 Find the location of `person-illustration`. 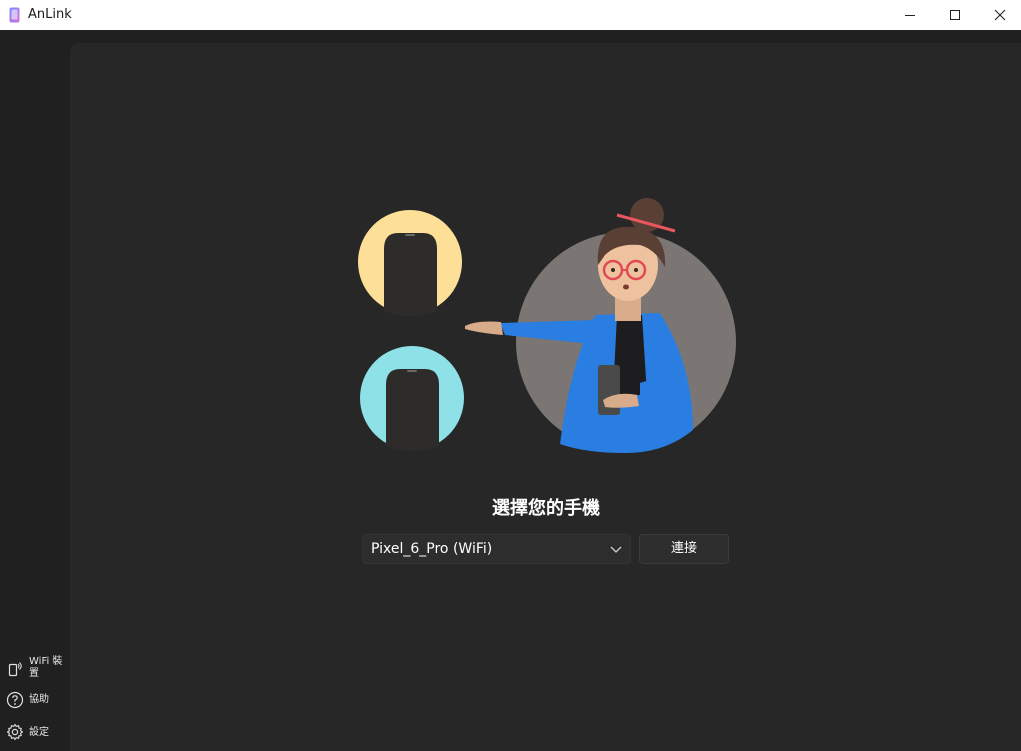

person-illustration is located at coordinates (600, 325).